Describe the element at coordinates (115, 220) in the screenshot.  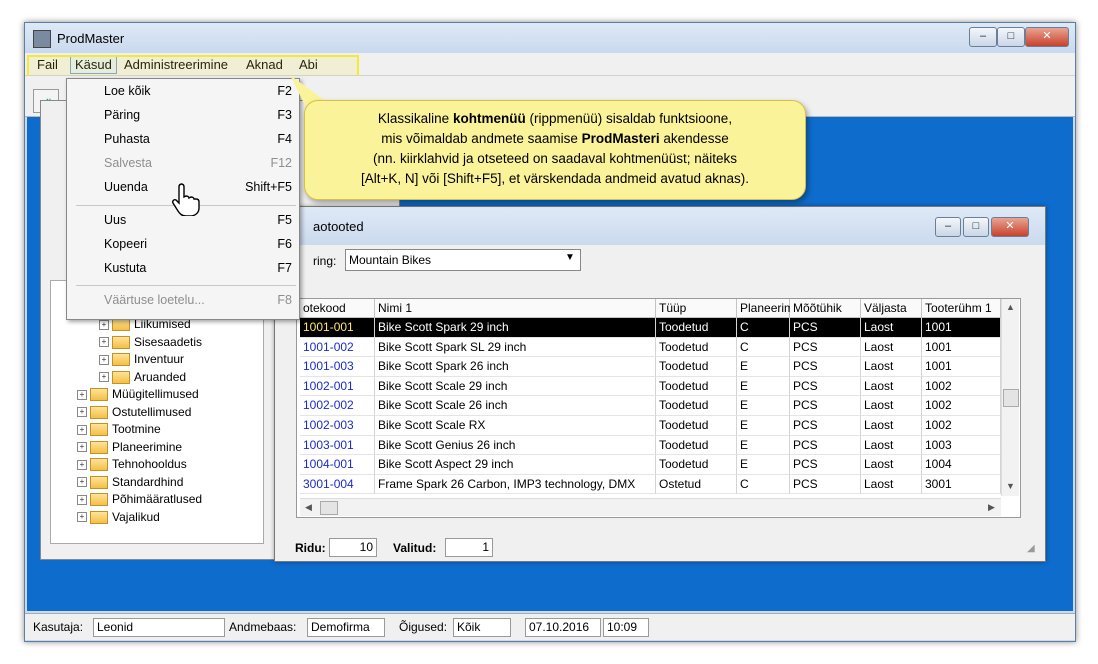
I see `menu-item: Uus` at that location.